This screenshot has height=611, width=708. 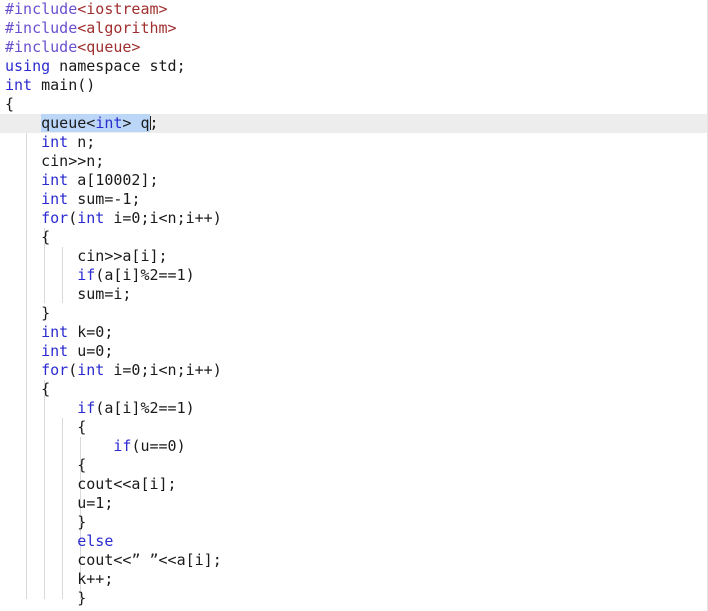 What do you see at coordinates (91, 332) in the screenshot?
I see `token-text: k=0;` at bounding box center [91, 332].